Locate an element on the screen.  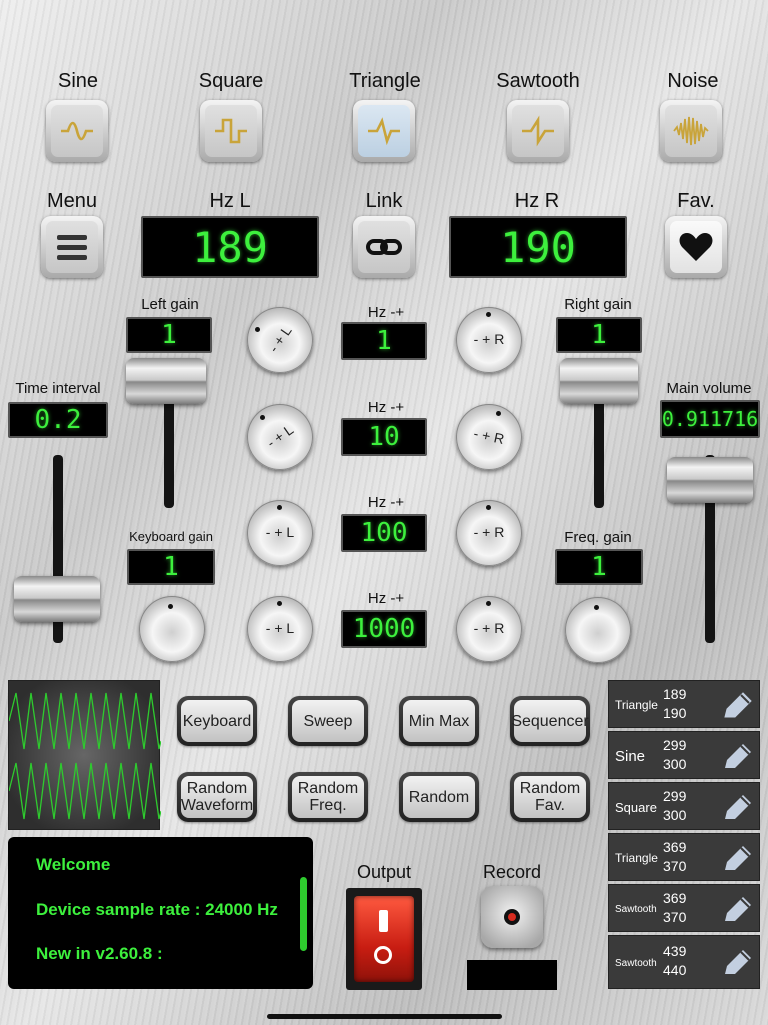
hz-right-display: 190 is located at coordinates (538, 247).